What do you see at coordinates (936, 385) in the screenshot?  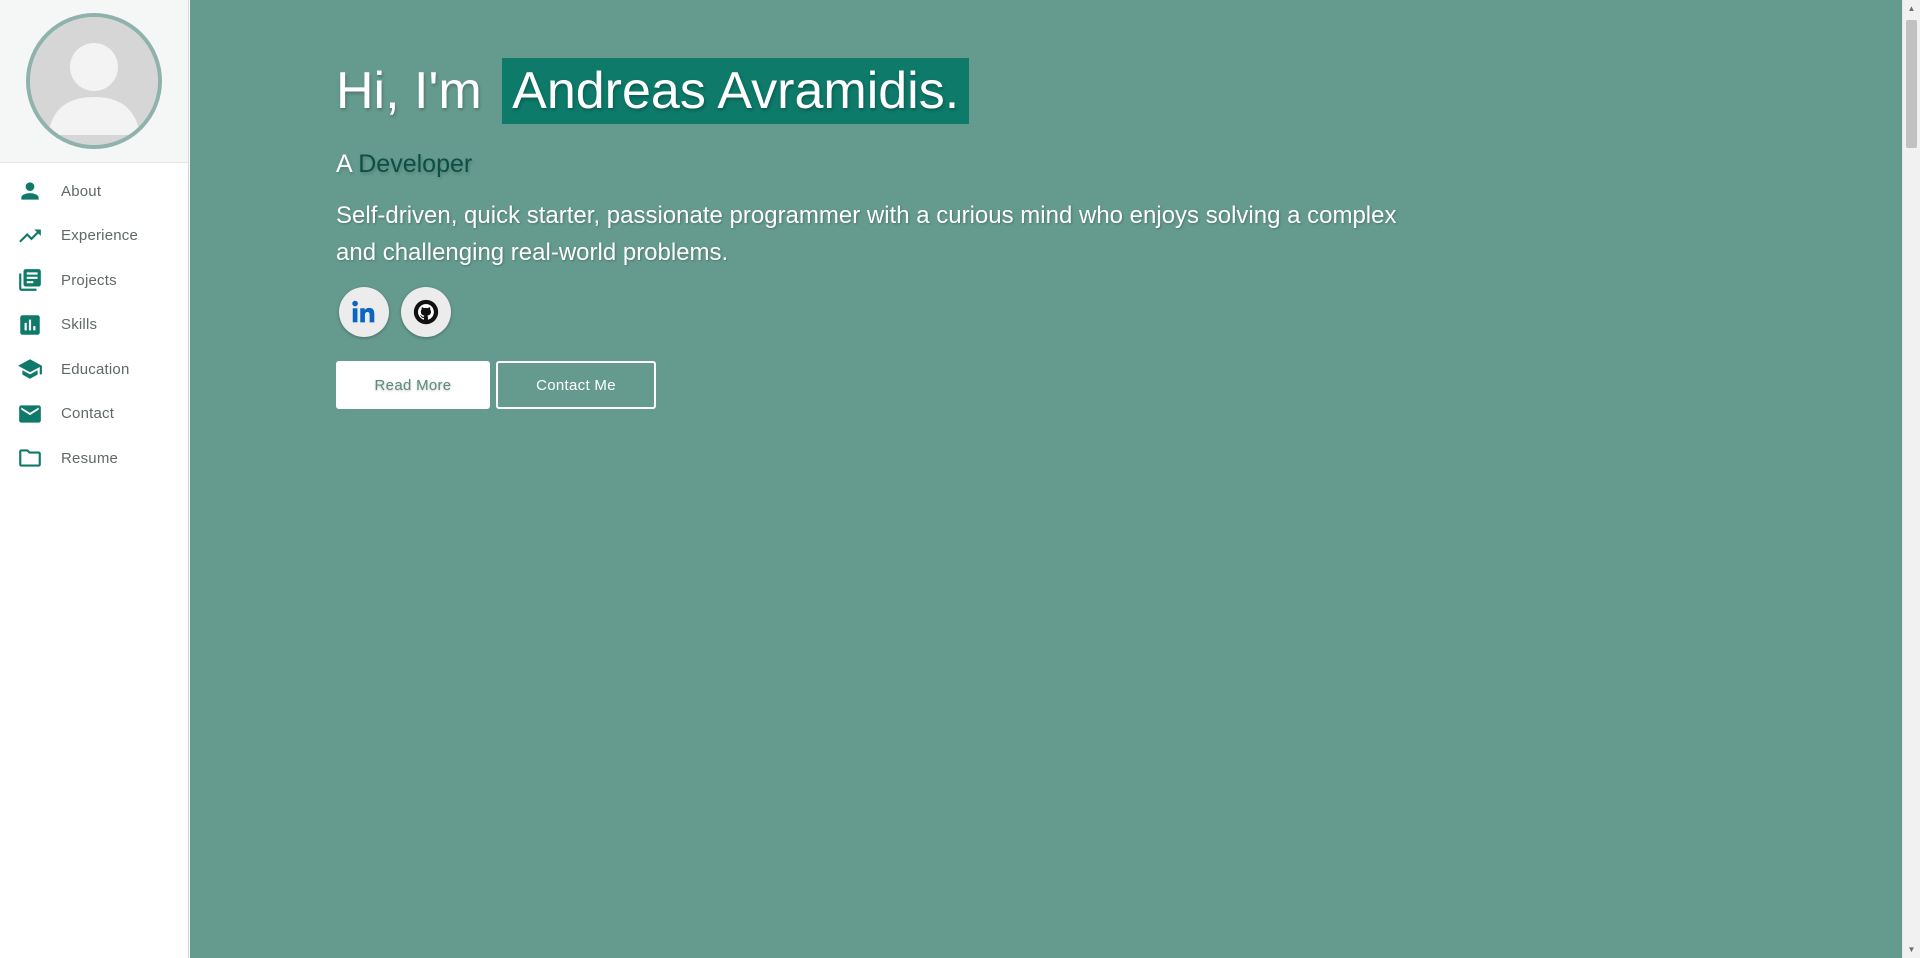 I see `hero-actions: Read More Contact Me` at bounding box center [936, 385].